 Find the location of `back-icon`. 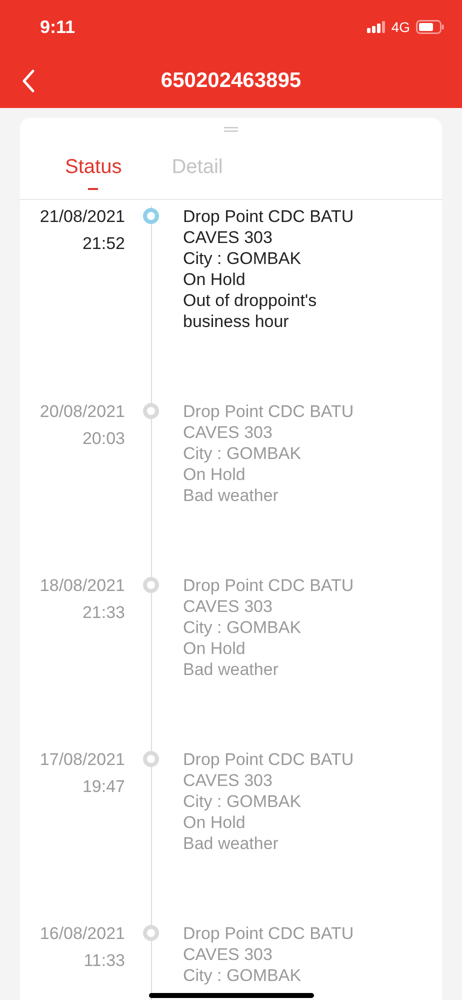

back-icon is located at coordinates (28, 81).